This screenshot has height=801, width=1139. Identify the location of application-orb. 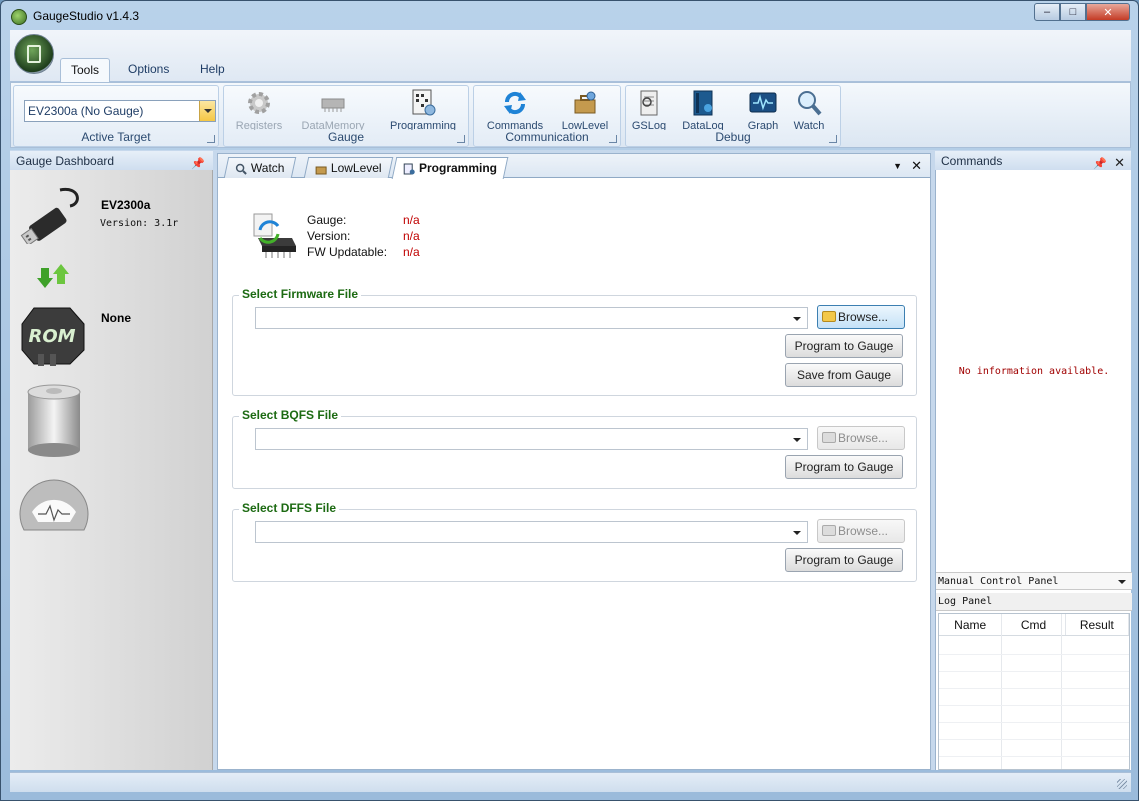
(34, 54).